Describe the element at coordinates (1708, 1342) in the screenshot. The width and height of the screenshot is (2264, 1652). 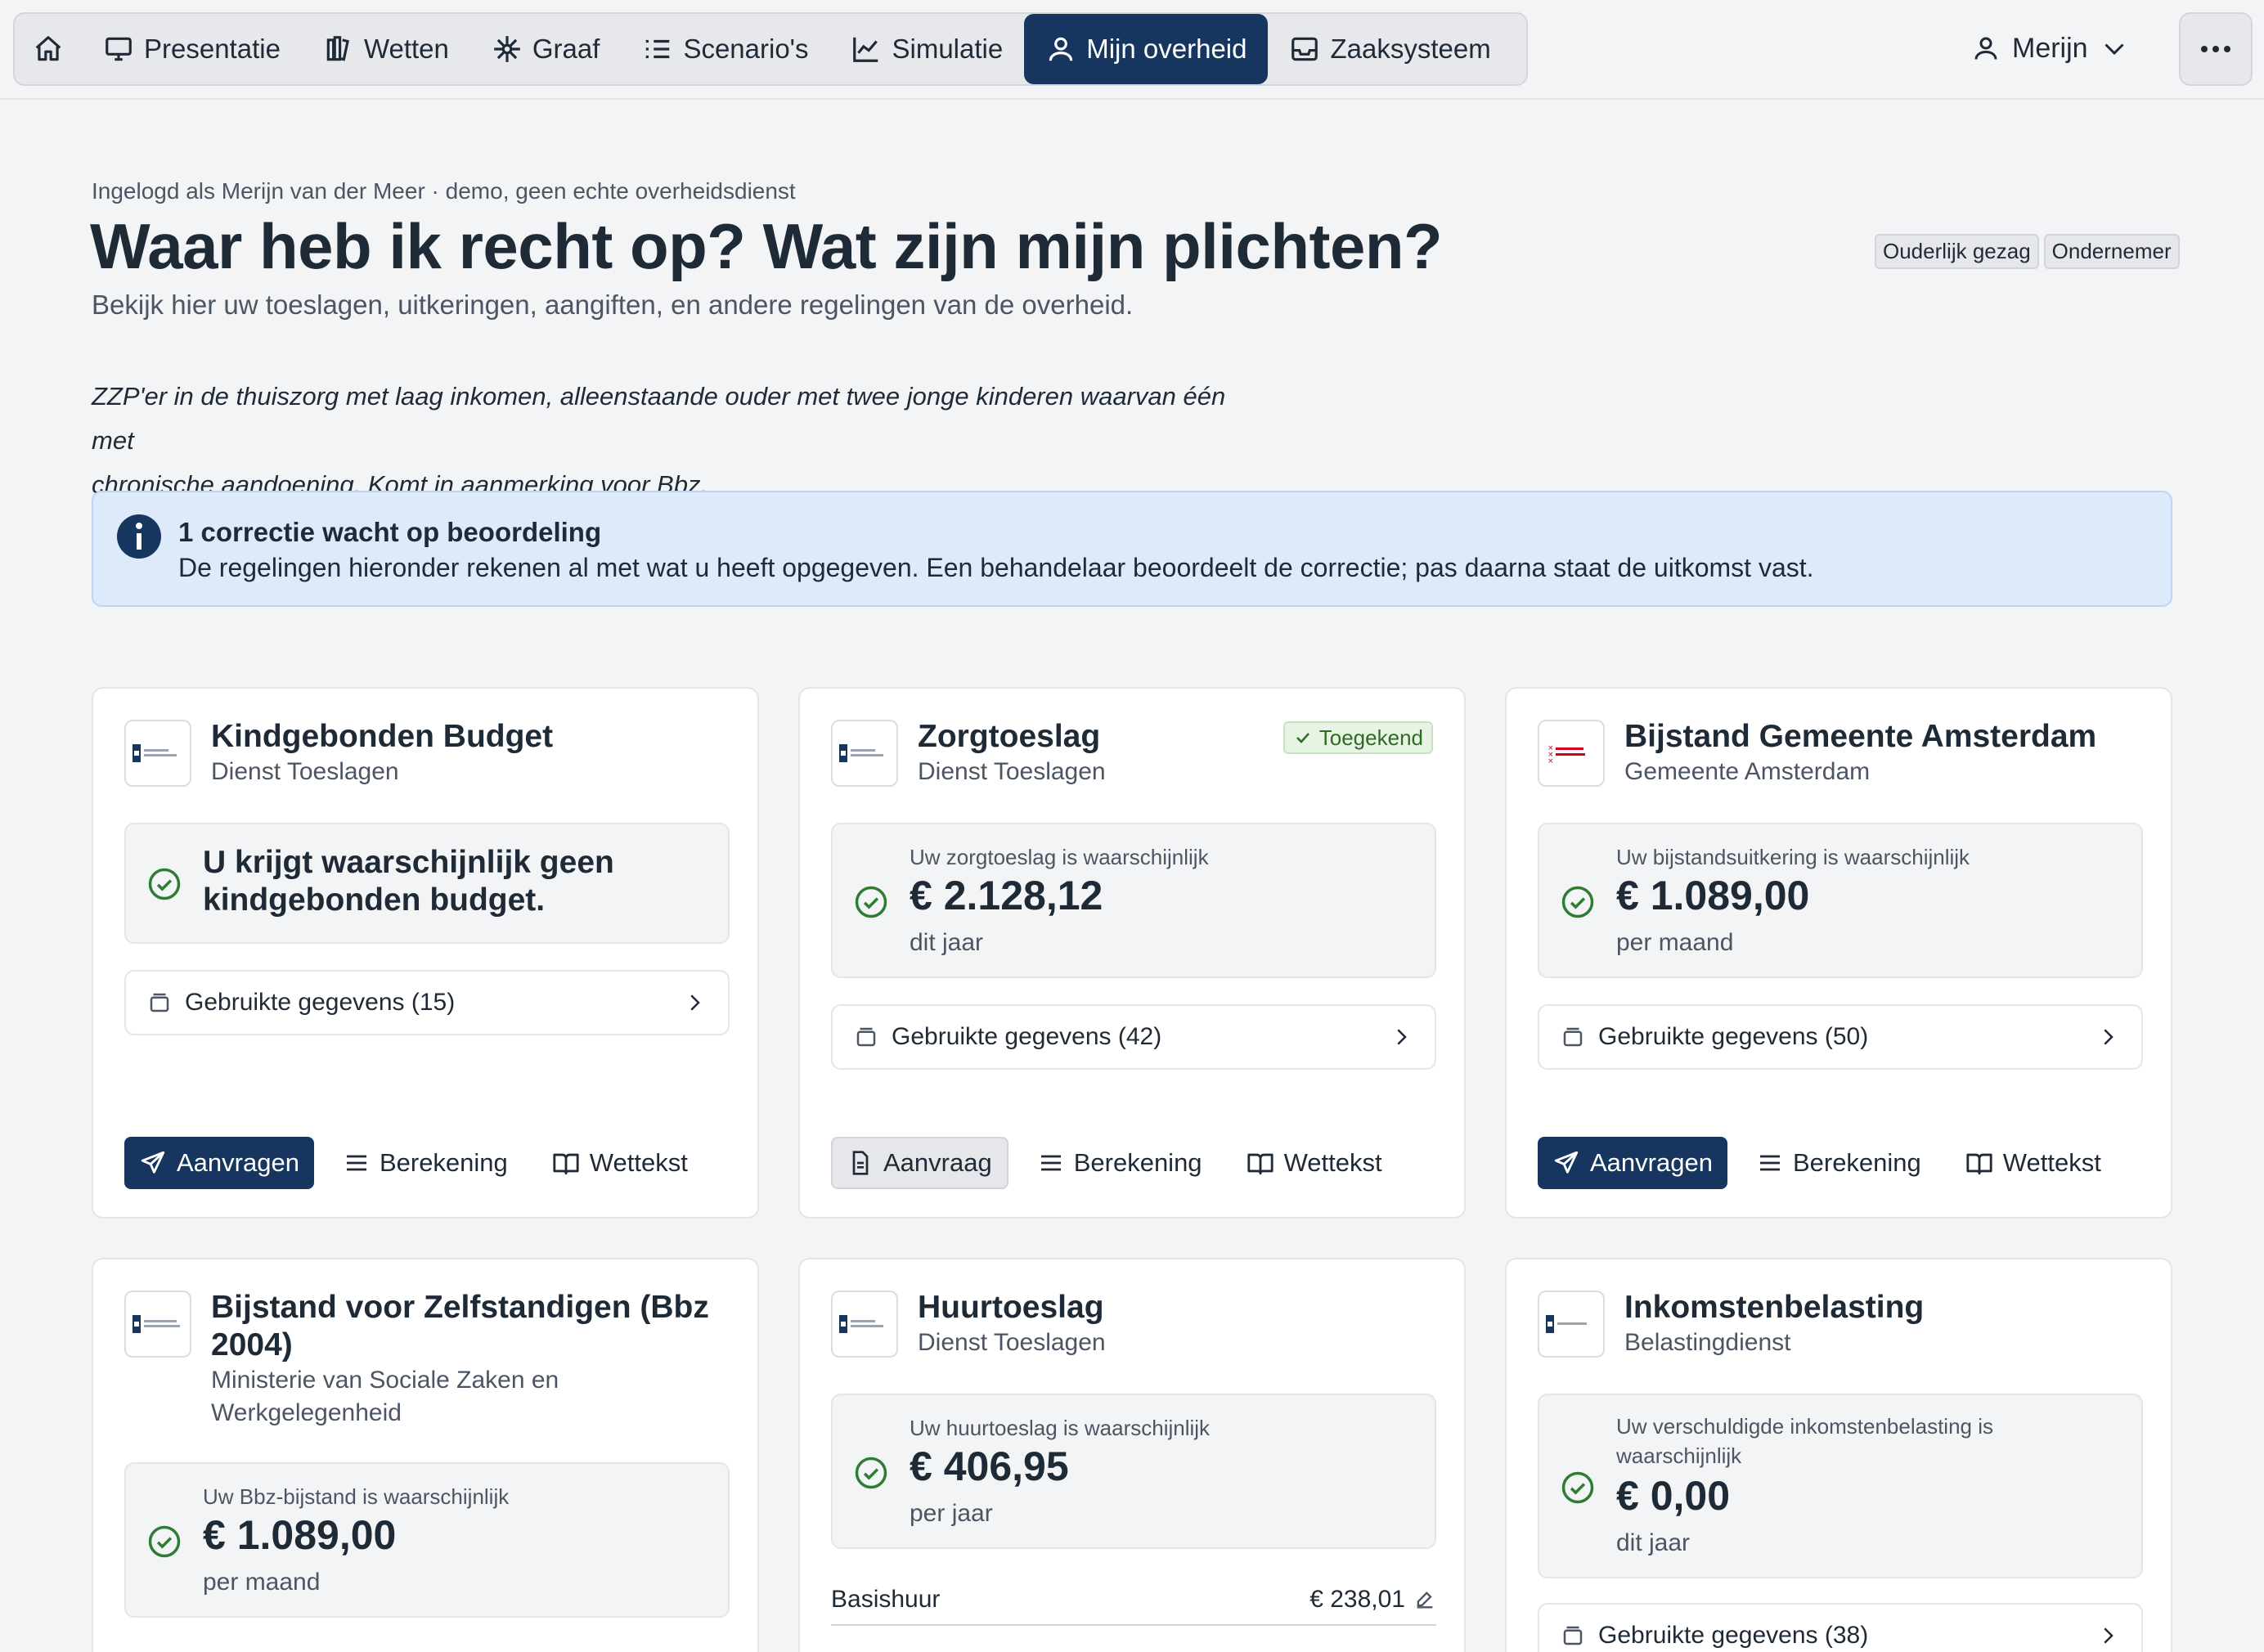
I see `card-organisation: Belastingdienst` at that location.